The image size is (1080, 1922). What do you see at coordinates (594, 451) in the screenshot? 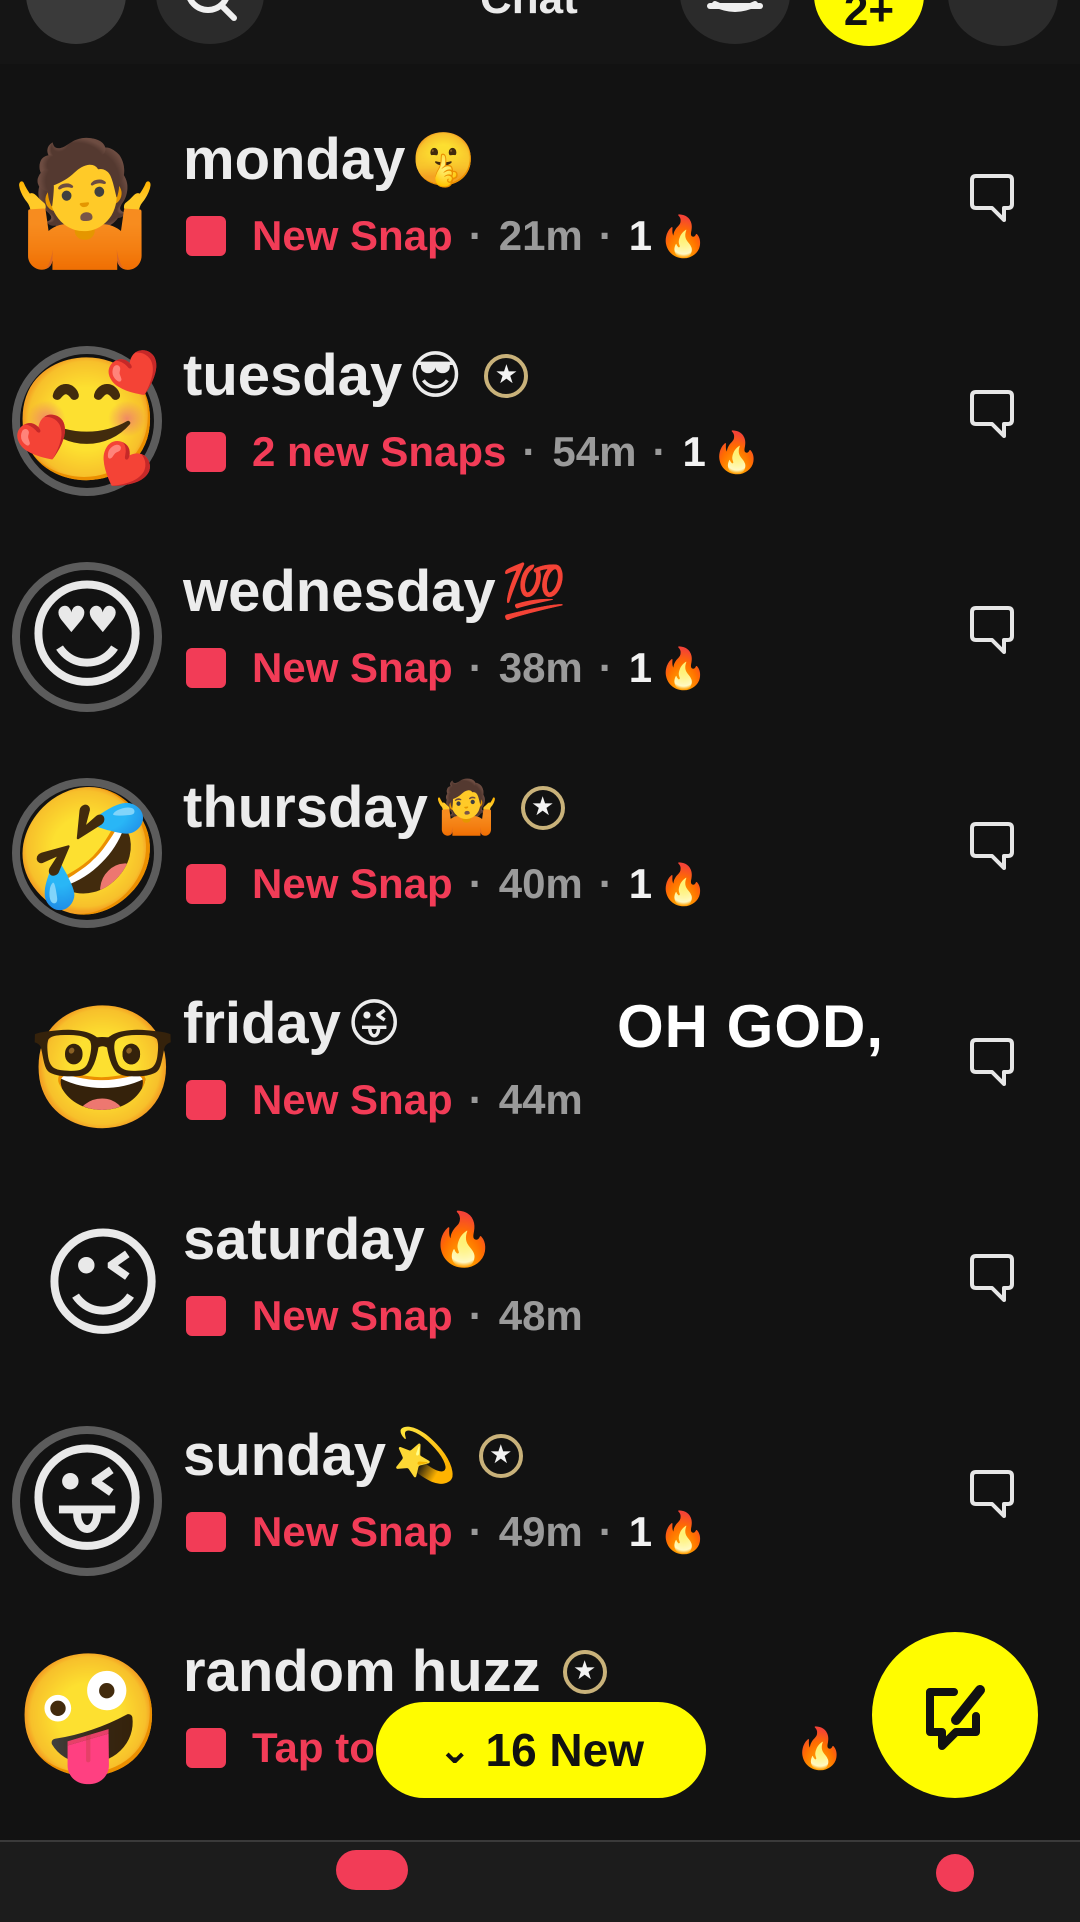
I see `time-ago: 54m` at bounding box center [594, 451].